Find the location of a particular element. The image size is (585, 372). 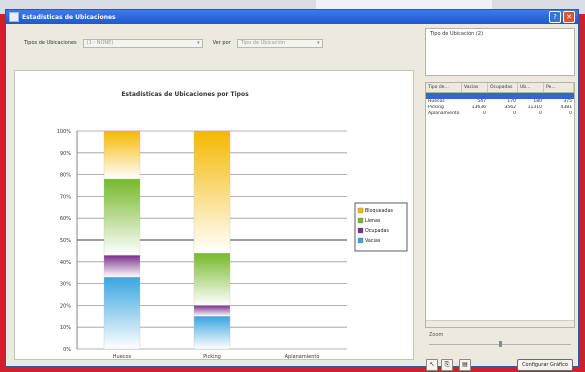

title-bar: Estadísticas de Ubicaciones ? ✕ is located at coordinates (292, 17).